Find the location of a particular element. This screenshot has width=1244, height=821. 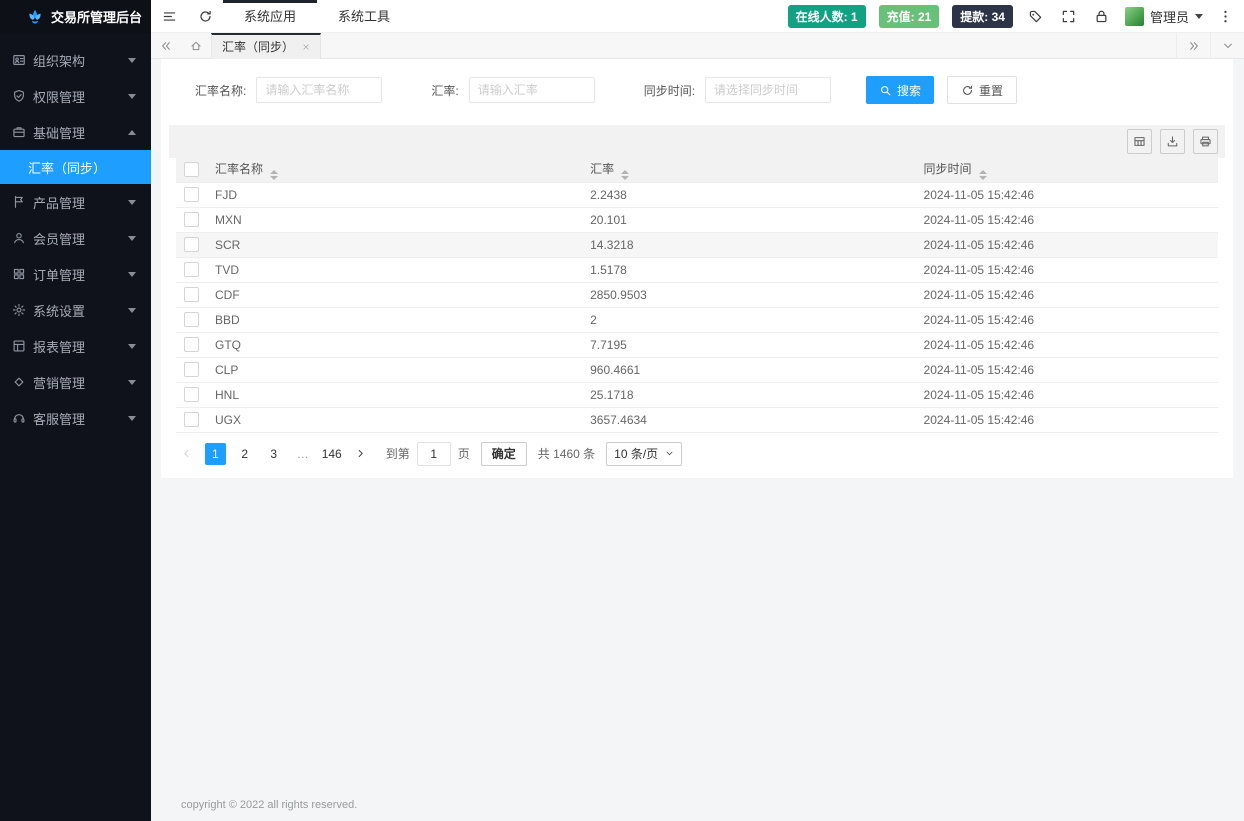

cell-rate-name: MXN is located at coordinates (395, 220).